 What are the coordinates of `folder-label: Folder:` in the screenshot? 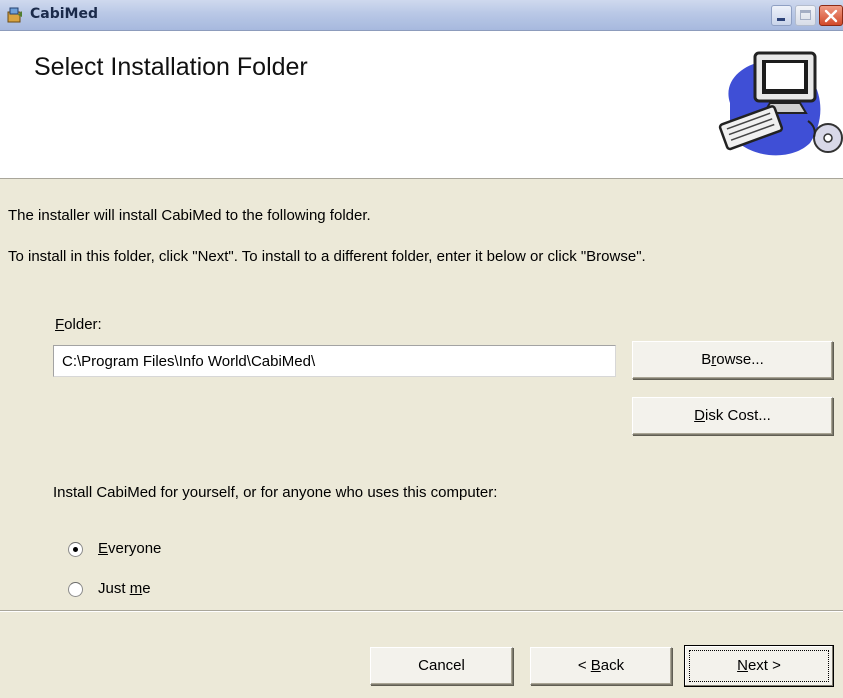 It's located at (78, 324).